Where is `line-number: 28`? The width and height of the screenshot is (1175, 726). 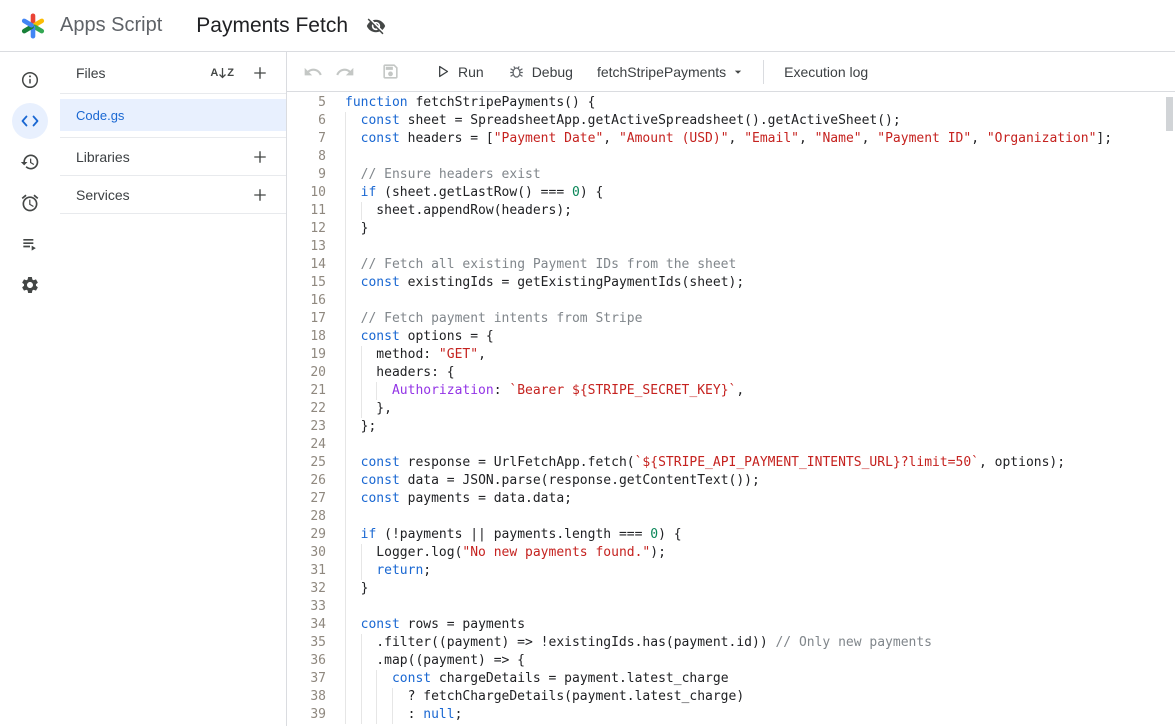 line-number: 28 is located at coordinates (316, 517).